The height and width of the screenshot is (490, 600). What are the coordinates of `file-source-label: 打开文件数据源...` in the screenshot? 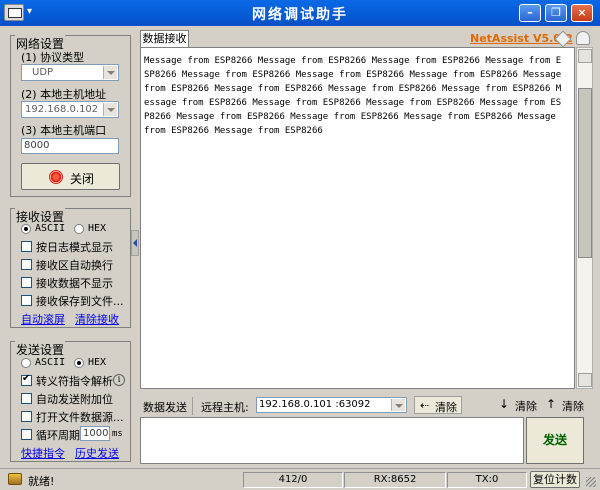 It's located at (80, 417).